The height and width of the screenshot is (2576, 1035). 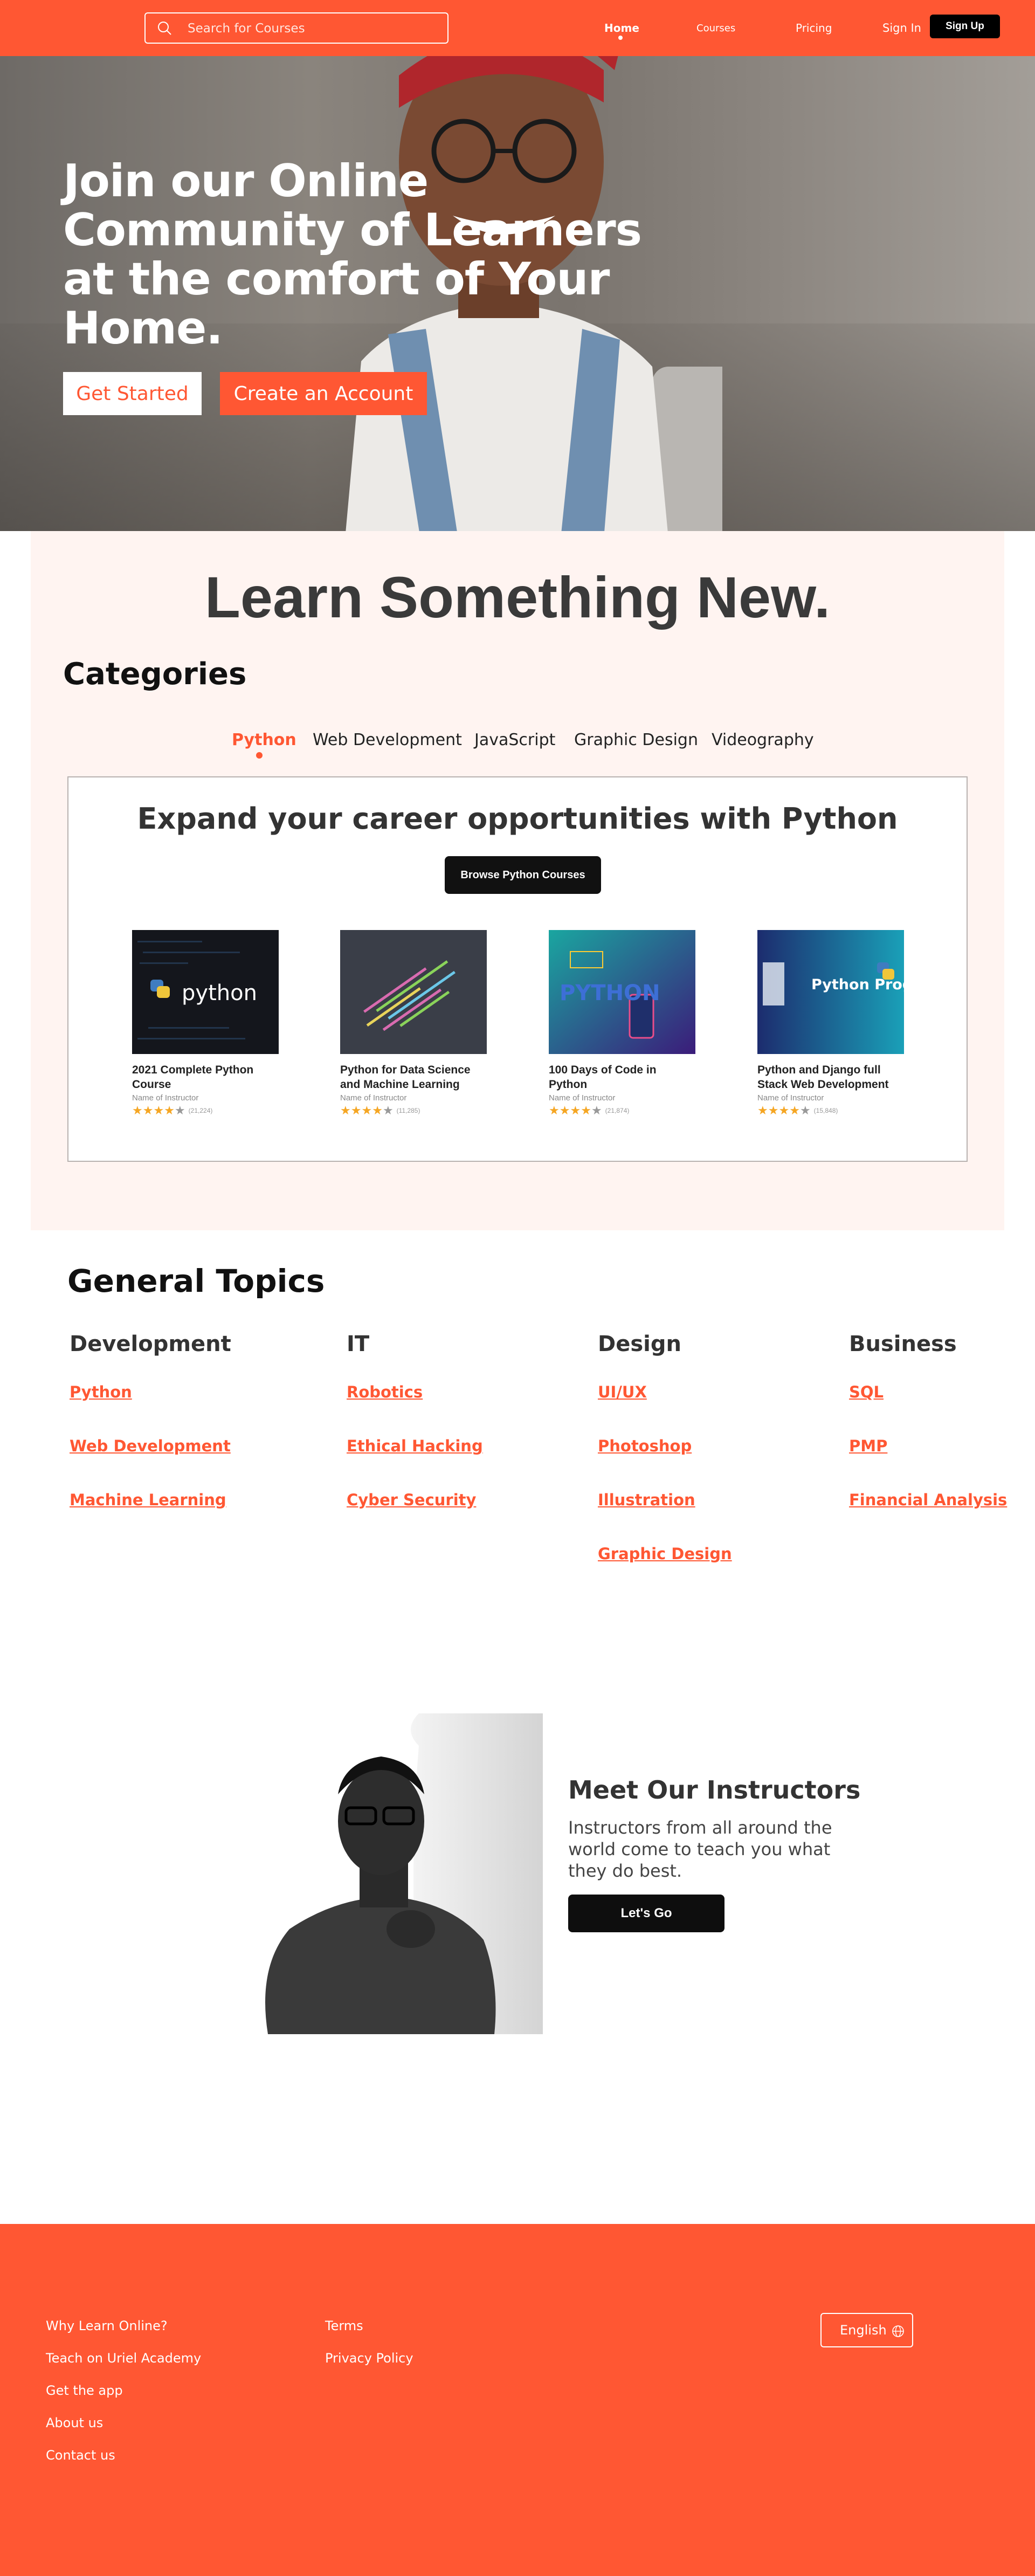 I want to click on footer-link-teach: Teach on Uriel Academy, so click(x=123, y=2358).